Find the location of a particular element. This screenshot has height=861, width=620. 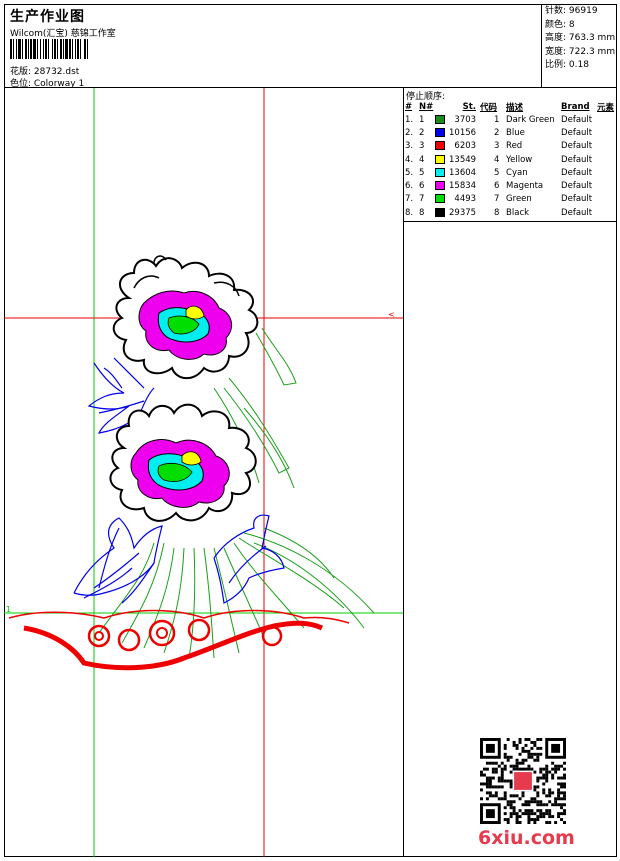

row-code: 7 is located at coordinates (497, 199).